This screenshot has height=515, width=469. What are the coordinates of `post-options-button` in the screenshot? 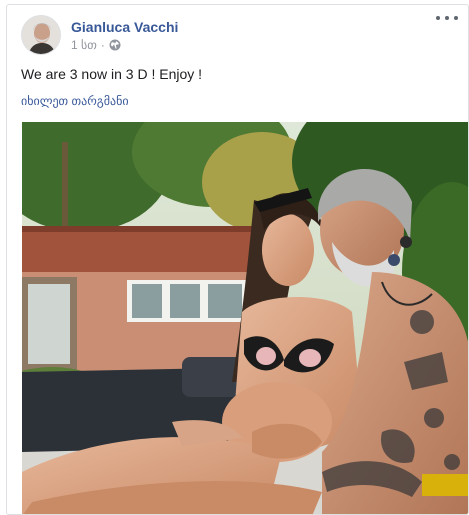 It's located at (447, 18).